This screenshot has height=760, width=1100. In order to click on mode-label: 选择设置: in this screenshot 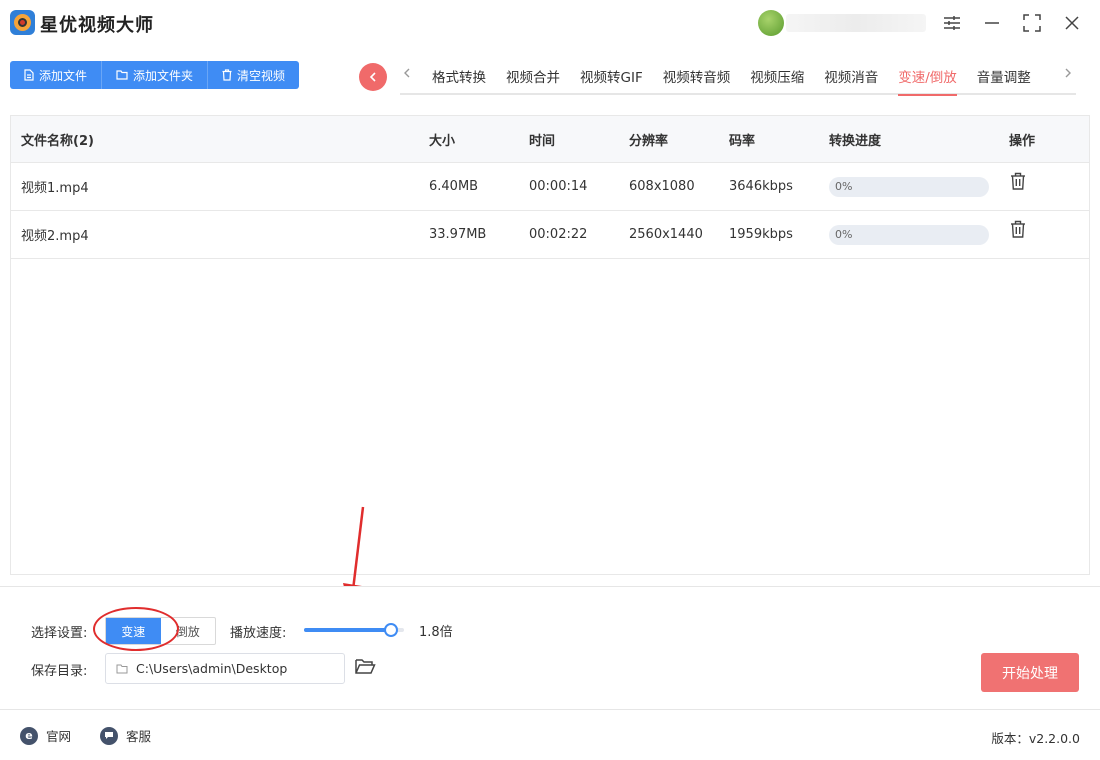, I will do `click(59, 633)`.